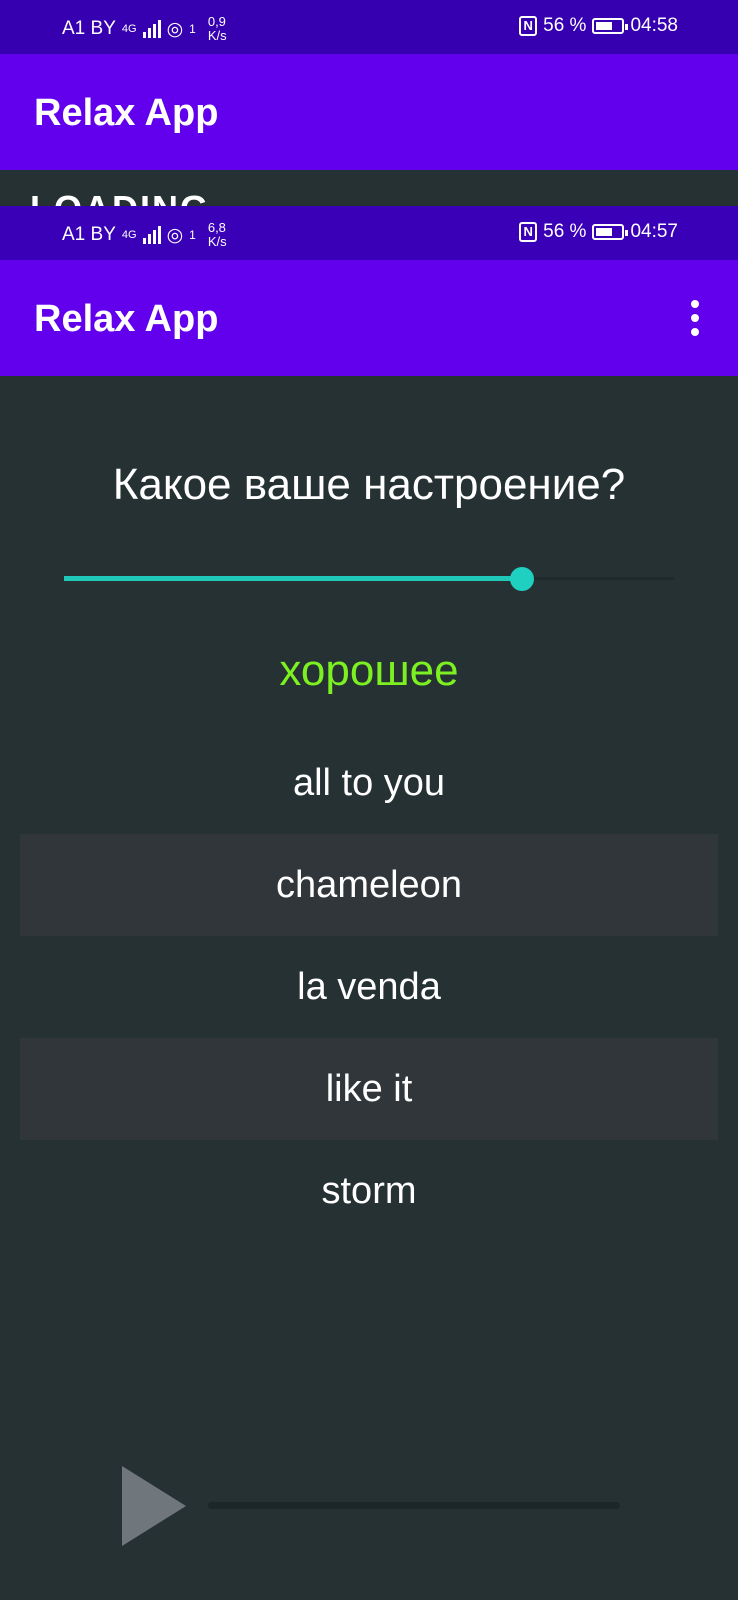  What do you see at coordinates (654, 25) in the screenshot?
I see `clock: 04:58` at bounding box center [654, 25].